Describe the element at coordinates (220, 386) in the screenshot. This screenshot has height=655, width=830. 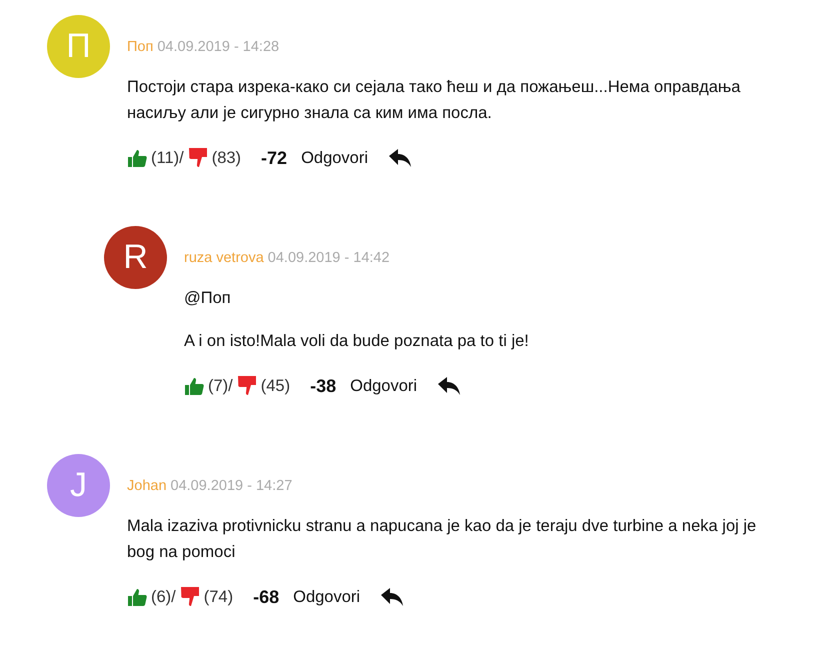
I see `like-count: (7)/` at that location.